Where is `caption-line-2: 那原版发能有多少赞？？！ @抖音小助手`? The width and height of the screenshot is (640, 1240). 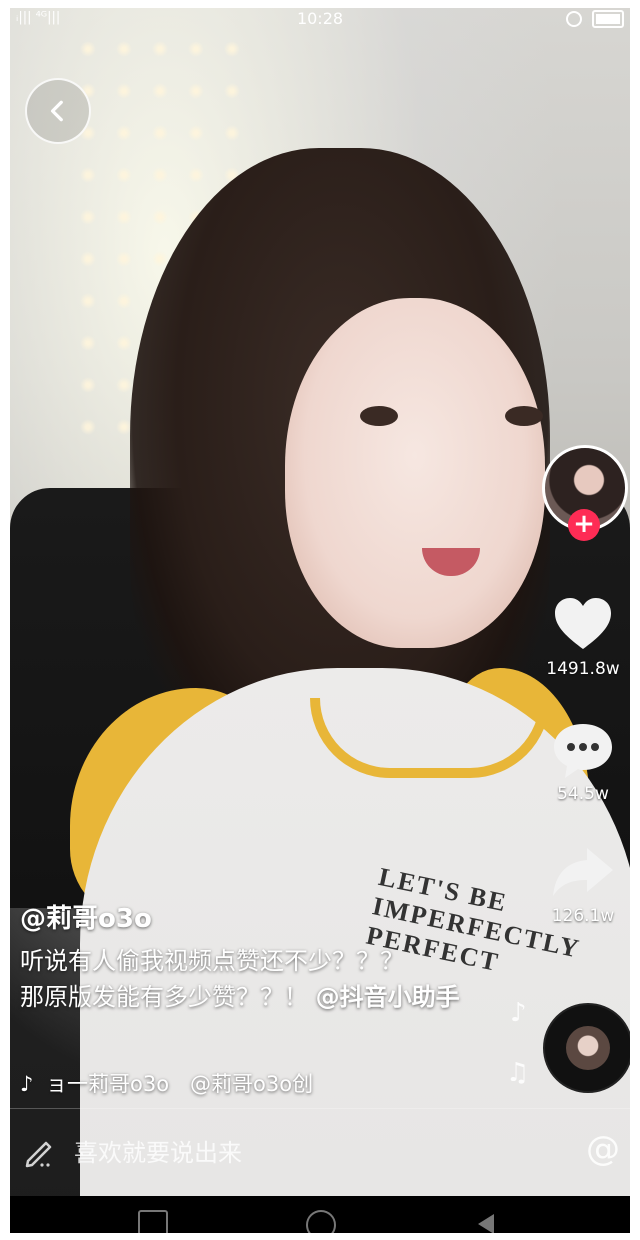
caption-line-2: 那原版发能有多少赞？？！ @抖音小助手 is located at coordinates (255, 997).